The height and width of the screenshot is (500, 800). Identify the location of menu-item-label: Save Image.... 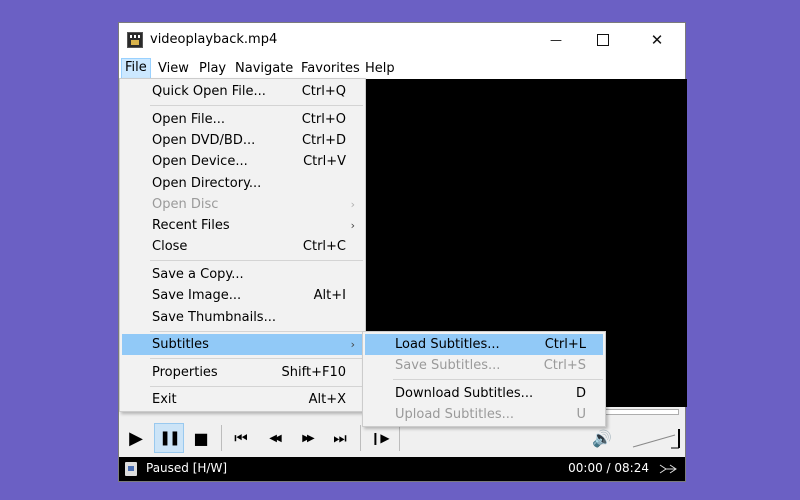
(197, 295).